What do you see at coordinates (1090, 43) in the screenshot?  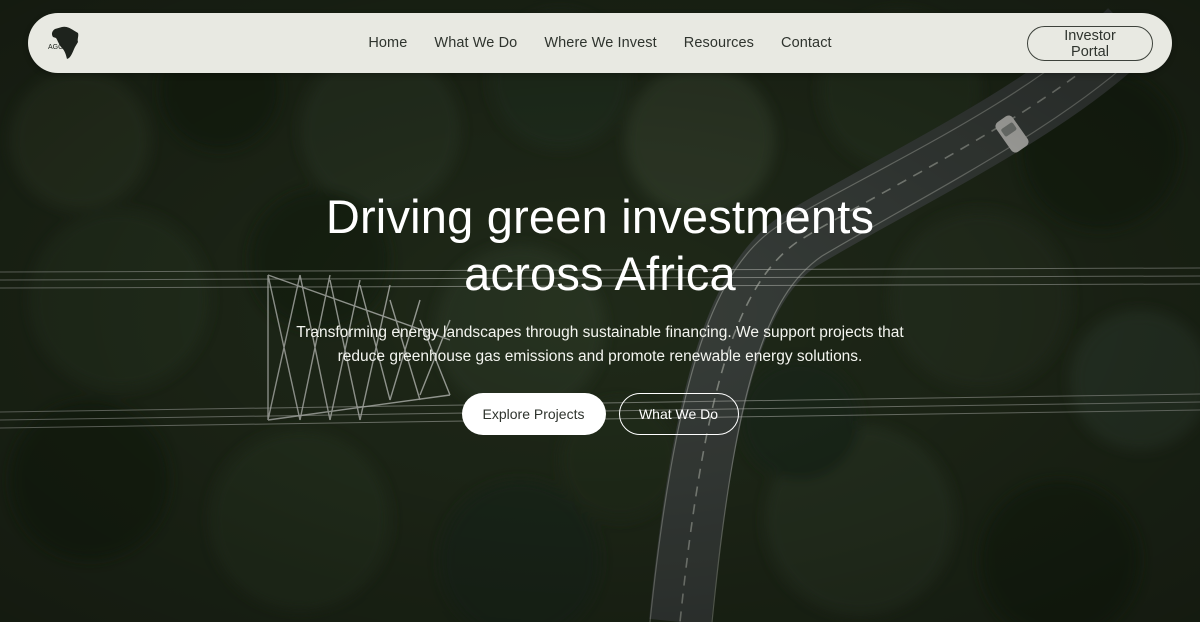 I see `investor-portal-button: Investor Portal` at bounding box center [1090, 43].